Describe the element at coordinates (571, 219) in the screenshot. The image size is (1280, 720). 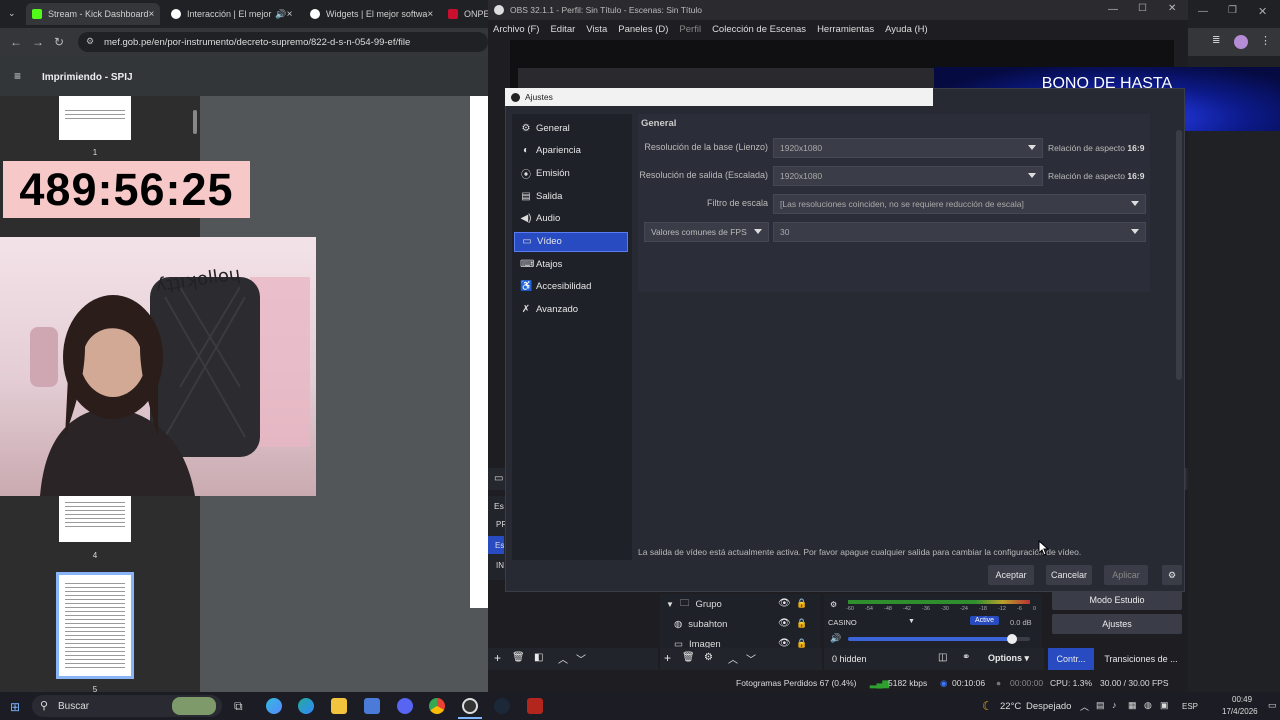
I see `settings-nav-item: ◀) Audio` at that location.